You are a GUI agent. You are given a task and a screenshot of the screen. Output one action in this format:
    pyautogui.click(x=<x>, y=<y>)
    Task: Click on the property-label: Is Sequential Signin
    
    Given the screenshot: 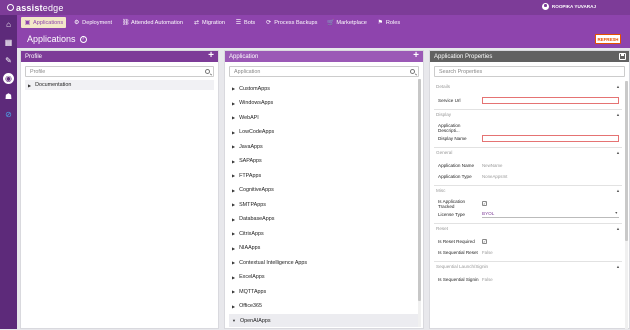 What is the action you would take?
    pyautogui.click(x=458, y=280)
    